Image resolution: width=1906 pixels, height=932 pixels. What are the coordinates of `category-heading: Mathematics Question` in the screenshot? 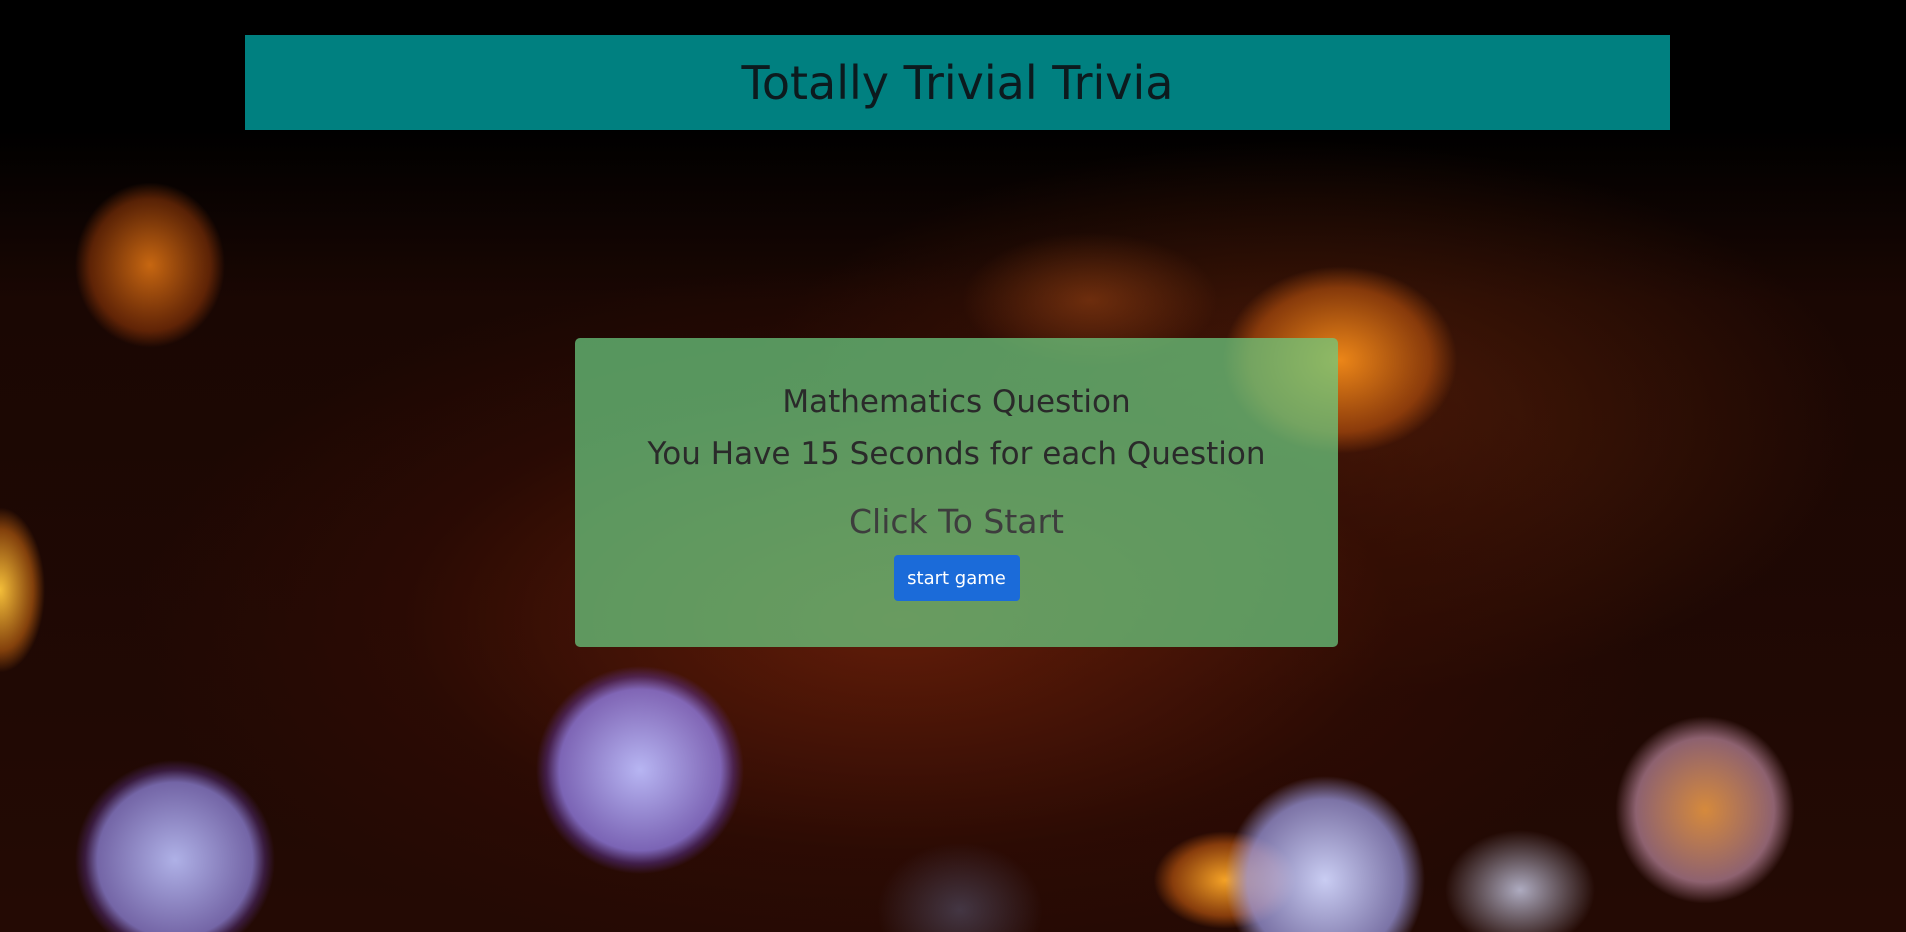 It's located at (956, 402).